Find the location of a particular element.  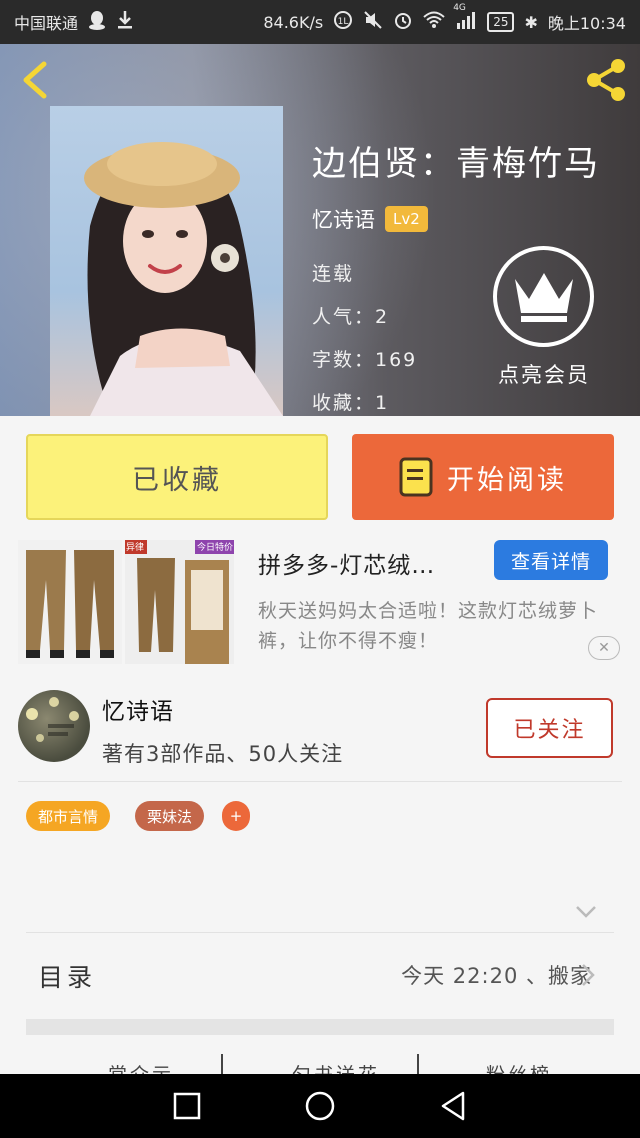

divider-toc is located at coordinates (320, 932).